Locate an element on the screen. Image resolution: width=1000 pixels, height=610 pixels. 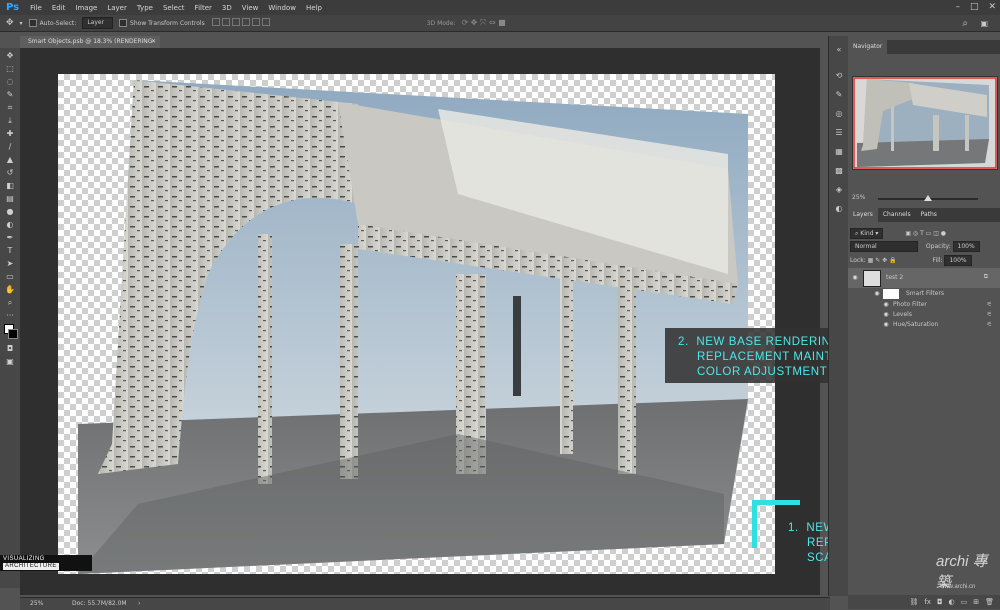
smart-filters-row: ◉ Smart Filters is located at coordinates (924, 294).